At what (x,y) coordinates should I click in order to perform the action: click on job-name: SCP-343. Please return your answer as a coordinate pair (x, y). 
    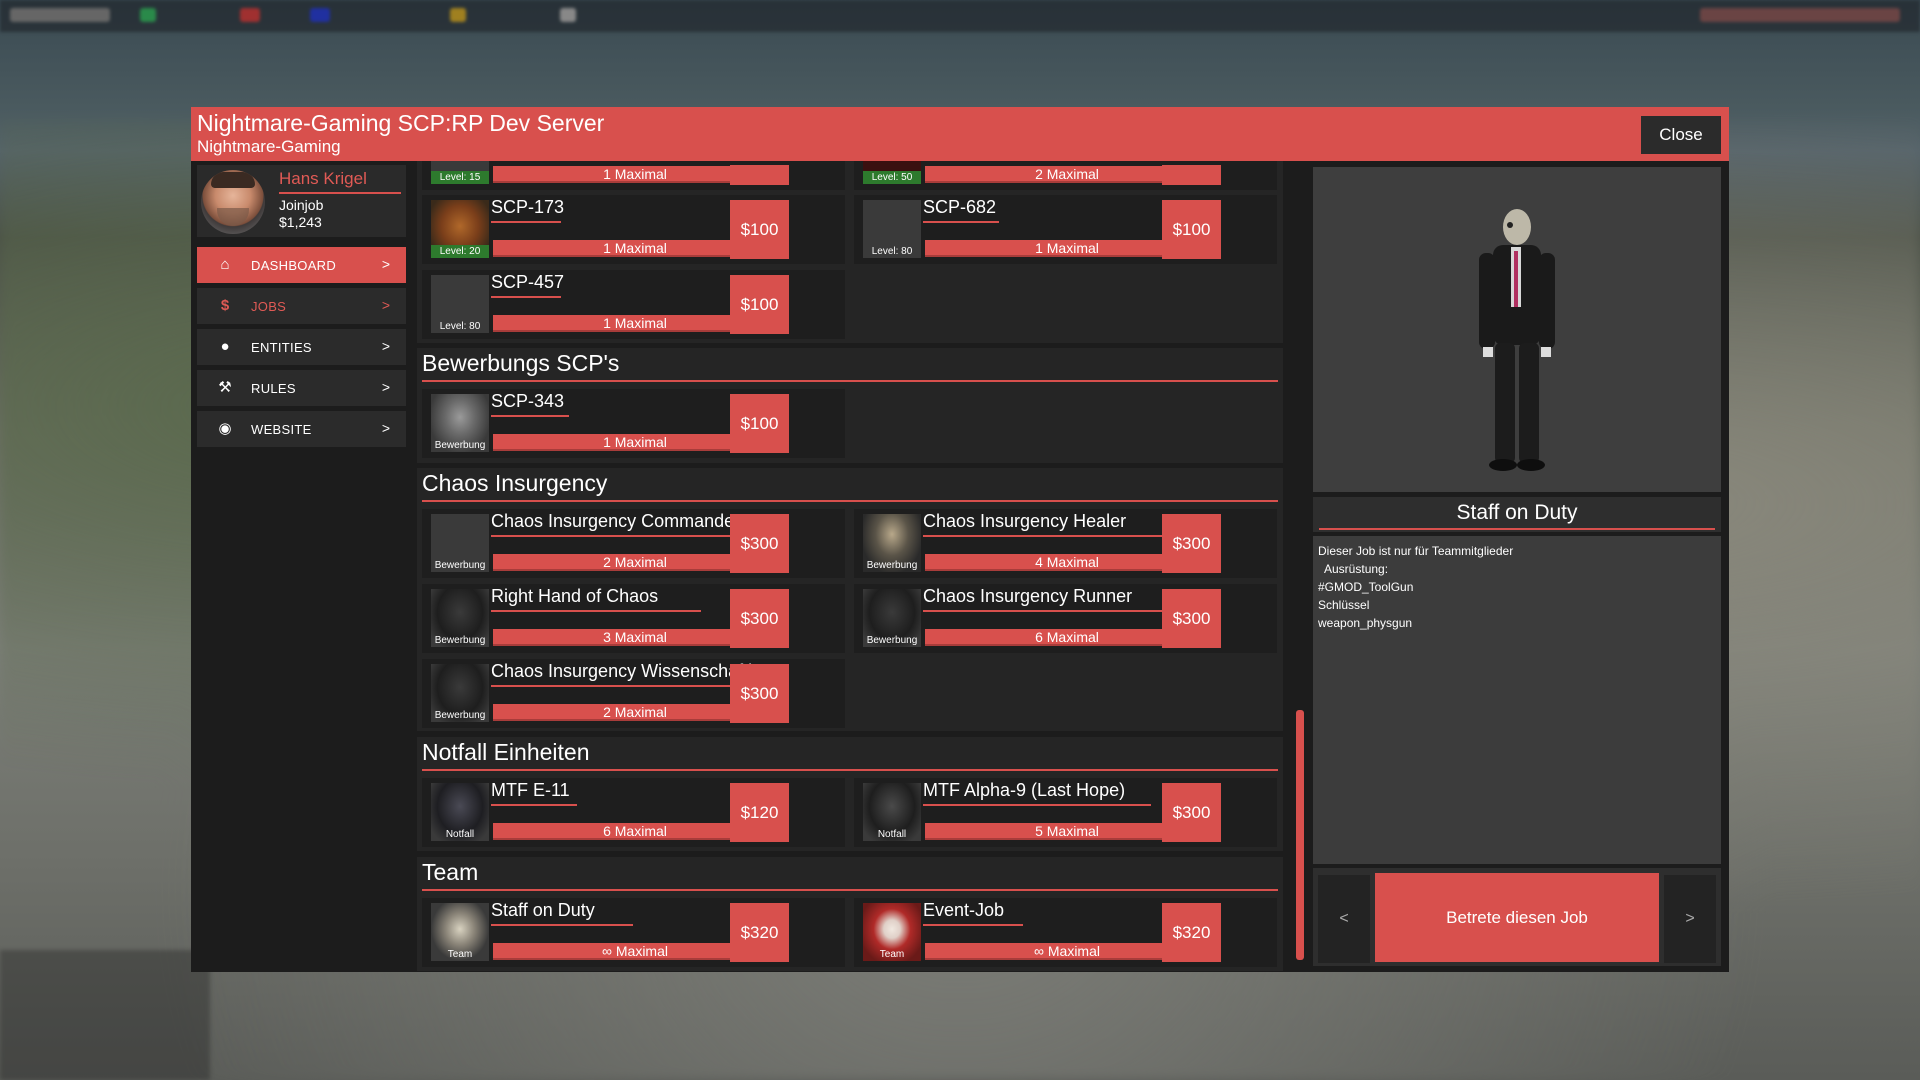
    Looking at the image, I should click on (528, 401).